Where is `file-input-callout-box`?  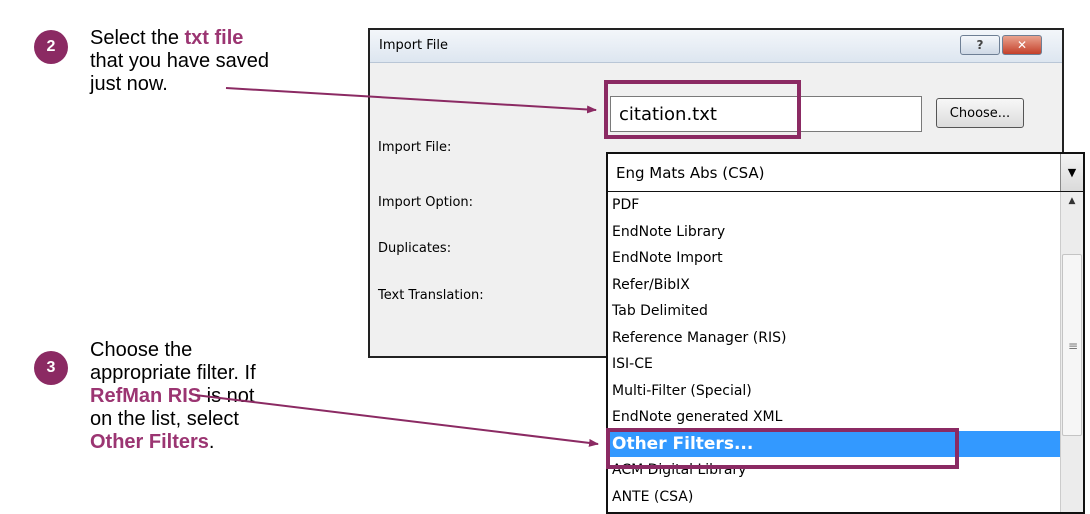
file-input-callout-box is located at coordinates (702, 109).